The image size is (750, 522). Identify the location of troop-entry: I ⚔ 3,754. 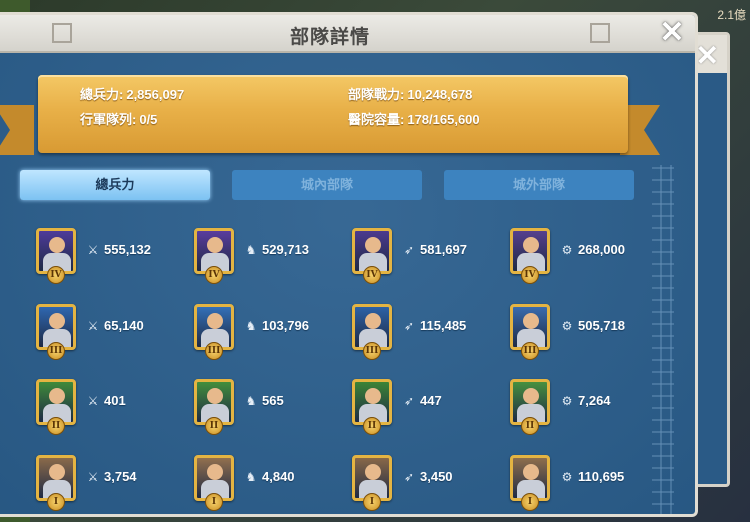
(111, 484).